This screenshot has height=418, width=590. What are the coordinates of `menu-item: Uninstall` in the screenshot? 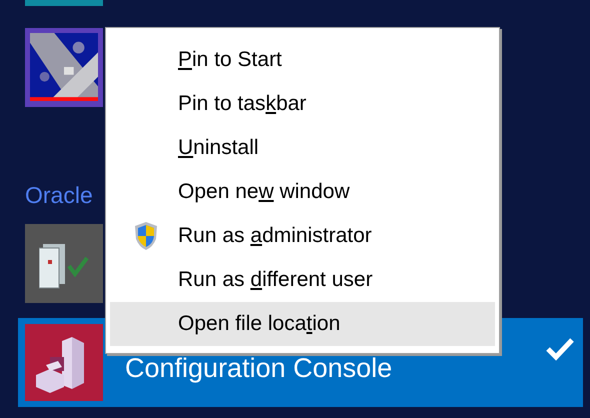 It's located at (302, 148).